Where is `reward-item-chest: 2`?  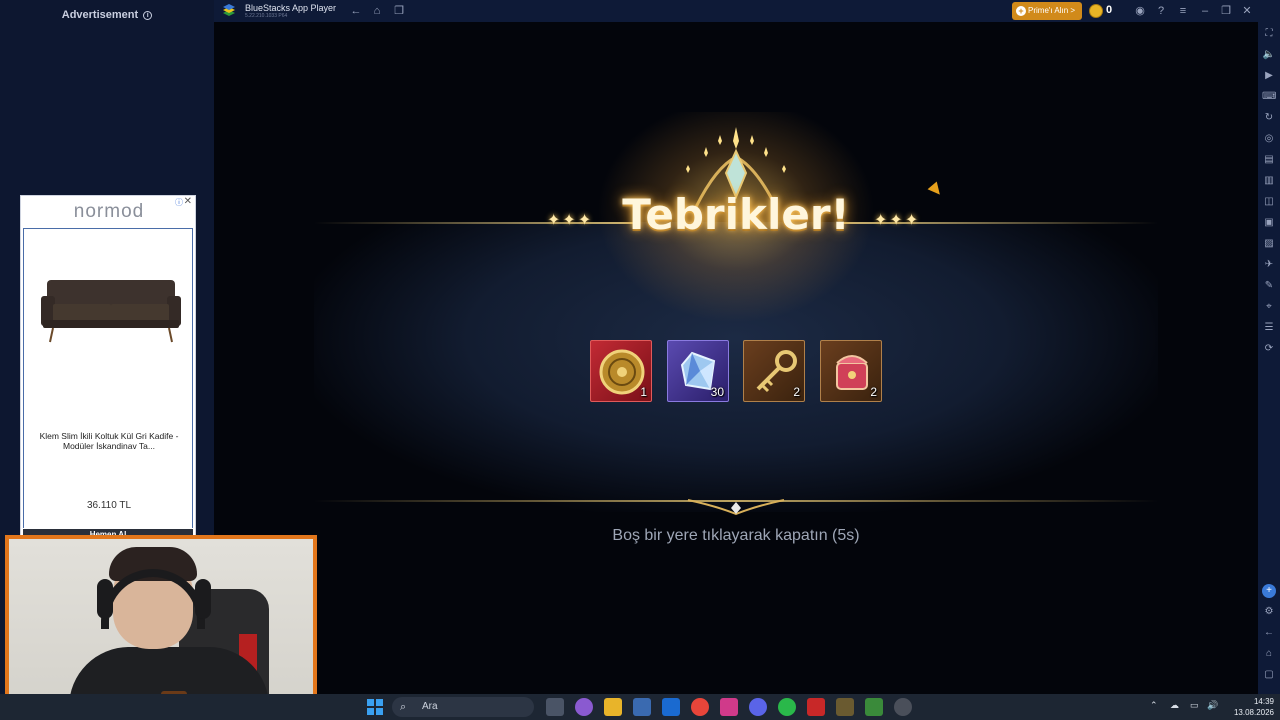
reward-item-chest: 2 is located at coordinates (851, 371).